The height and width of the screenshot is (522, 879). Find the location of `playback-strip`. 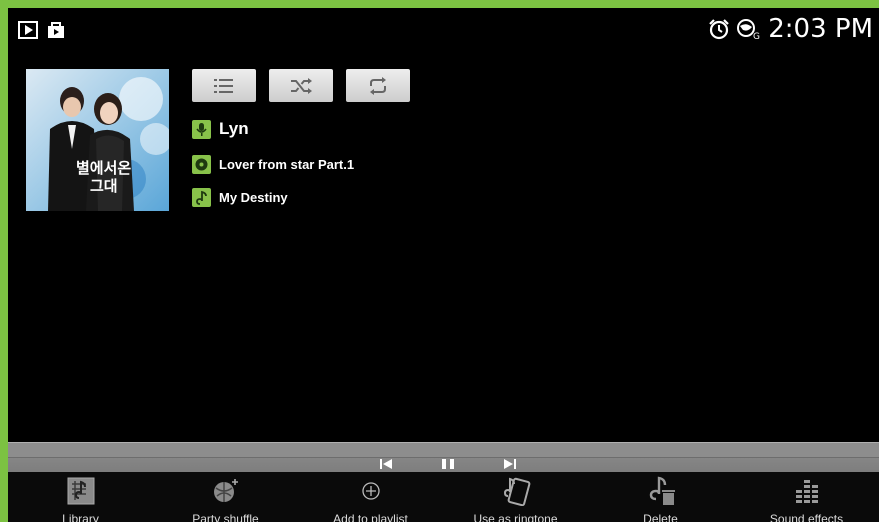

playback-strip is located at coordinates (443, 457).